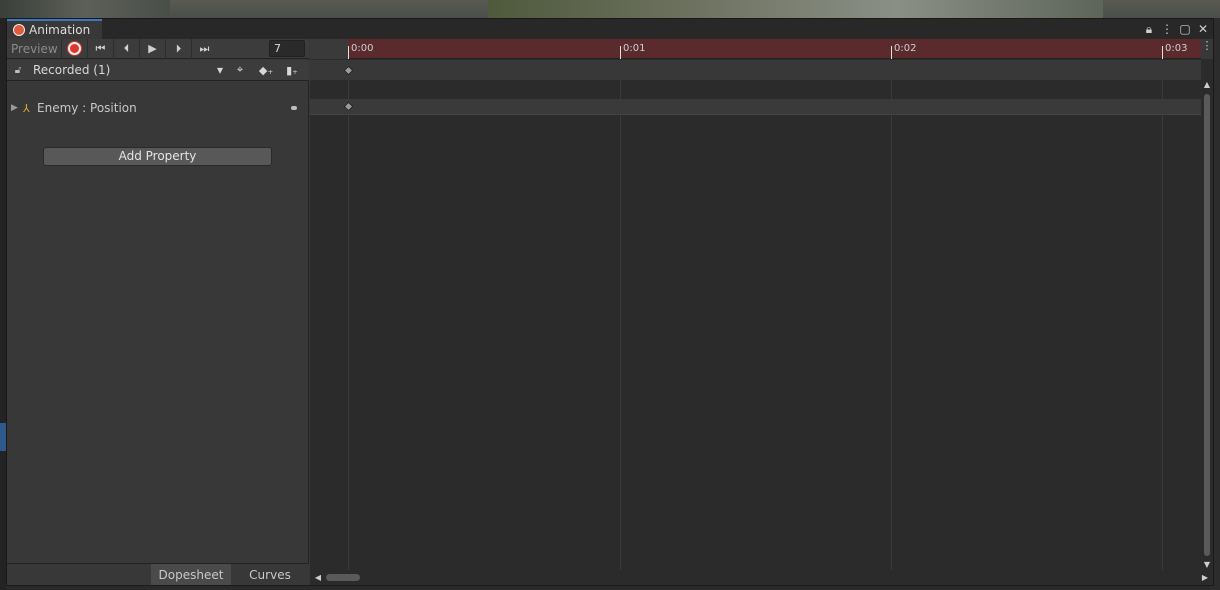 This screenshot has height=590, width=1220. What do you see at coordinates (34, 49) in the screenshot?
I see `preview-toggle: Preview` at bounding box center [34, 49].